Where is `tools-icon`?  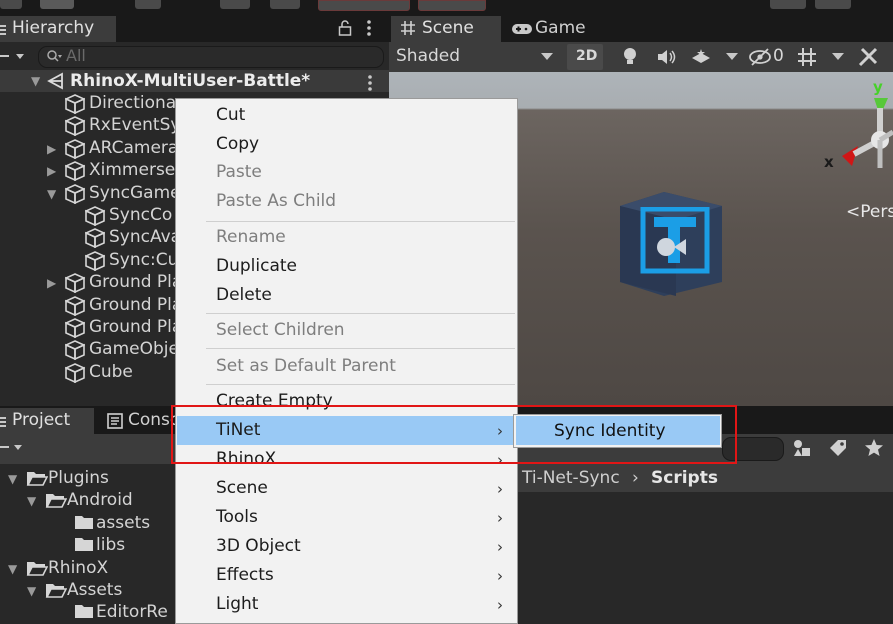 tools-icon is located at coordinates (868, 57).